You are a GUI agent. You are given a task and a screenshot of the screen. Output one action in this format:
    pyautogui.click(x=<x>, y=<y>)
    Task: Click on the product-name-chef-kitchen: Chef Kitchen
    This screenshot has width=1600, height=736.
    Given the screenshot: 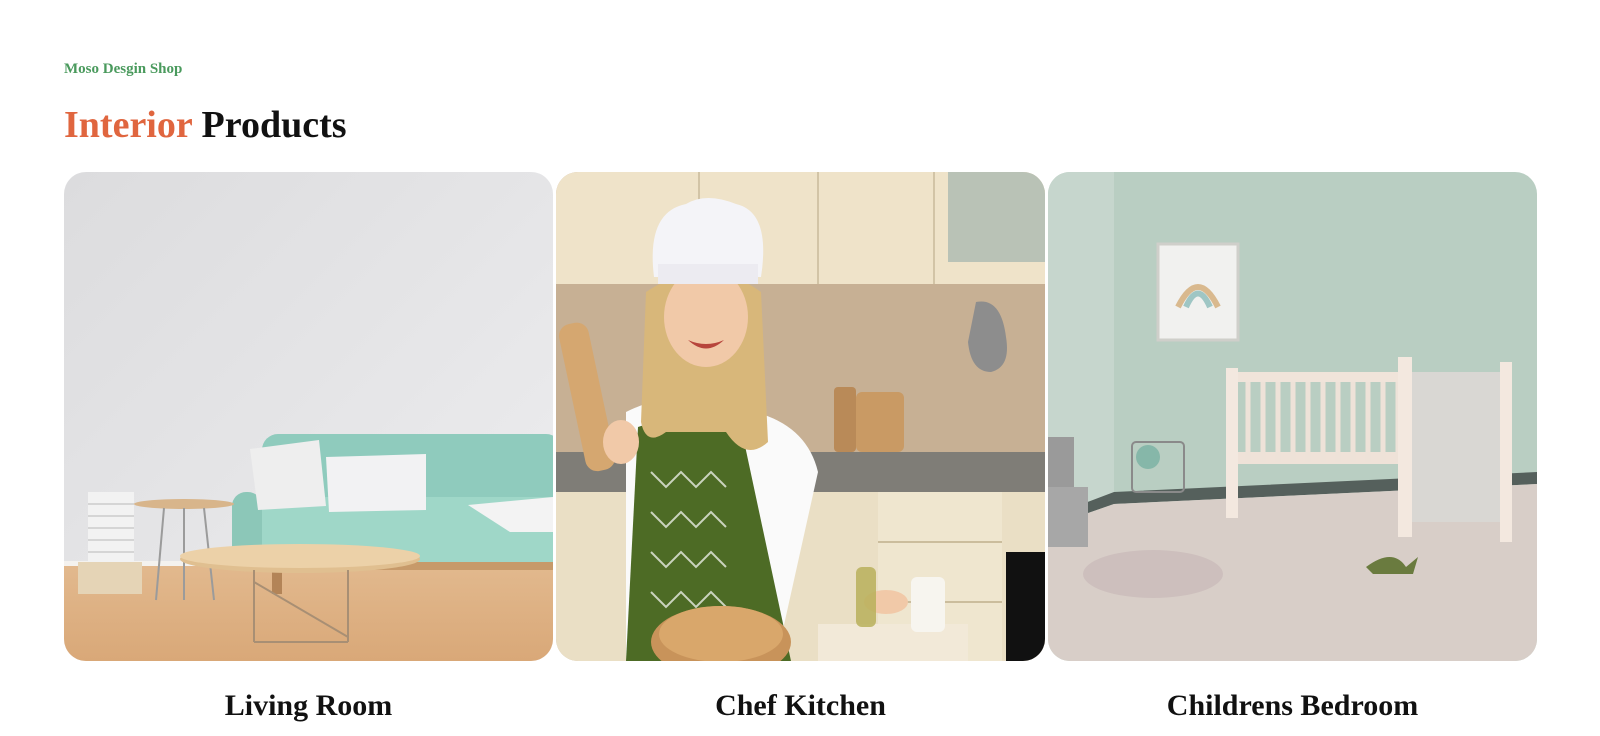 What is the action you would take?
    pyautogui.click(x=800, y=706)
    